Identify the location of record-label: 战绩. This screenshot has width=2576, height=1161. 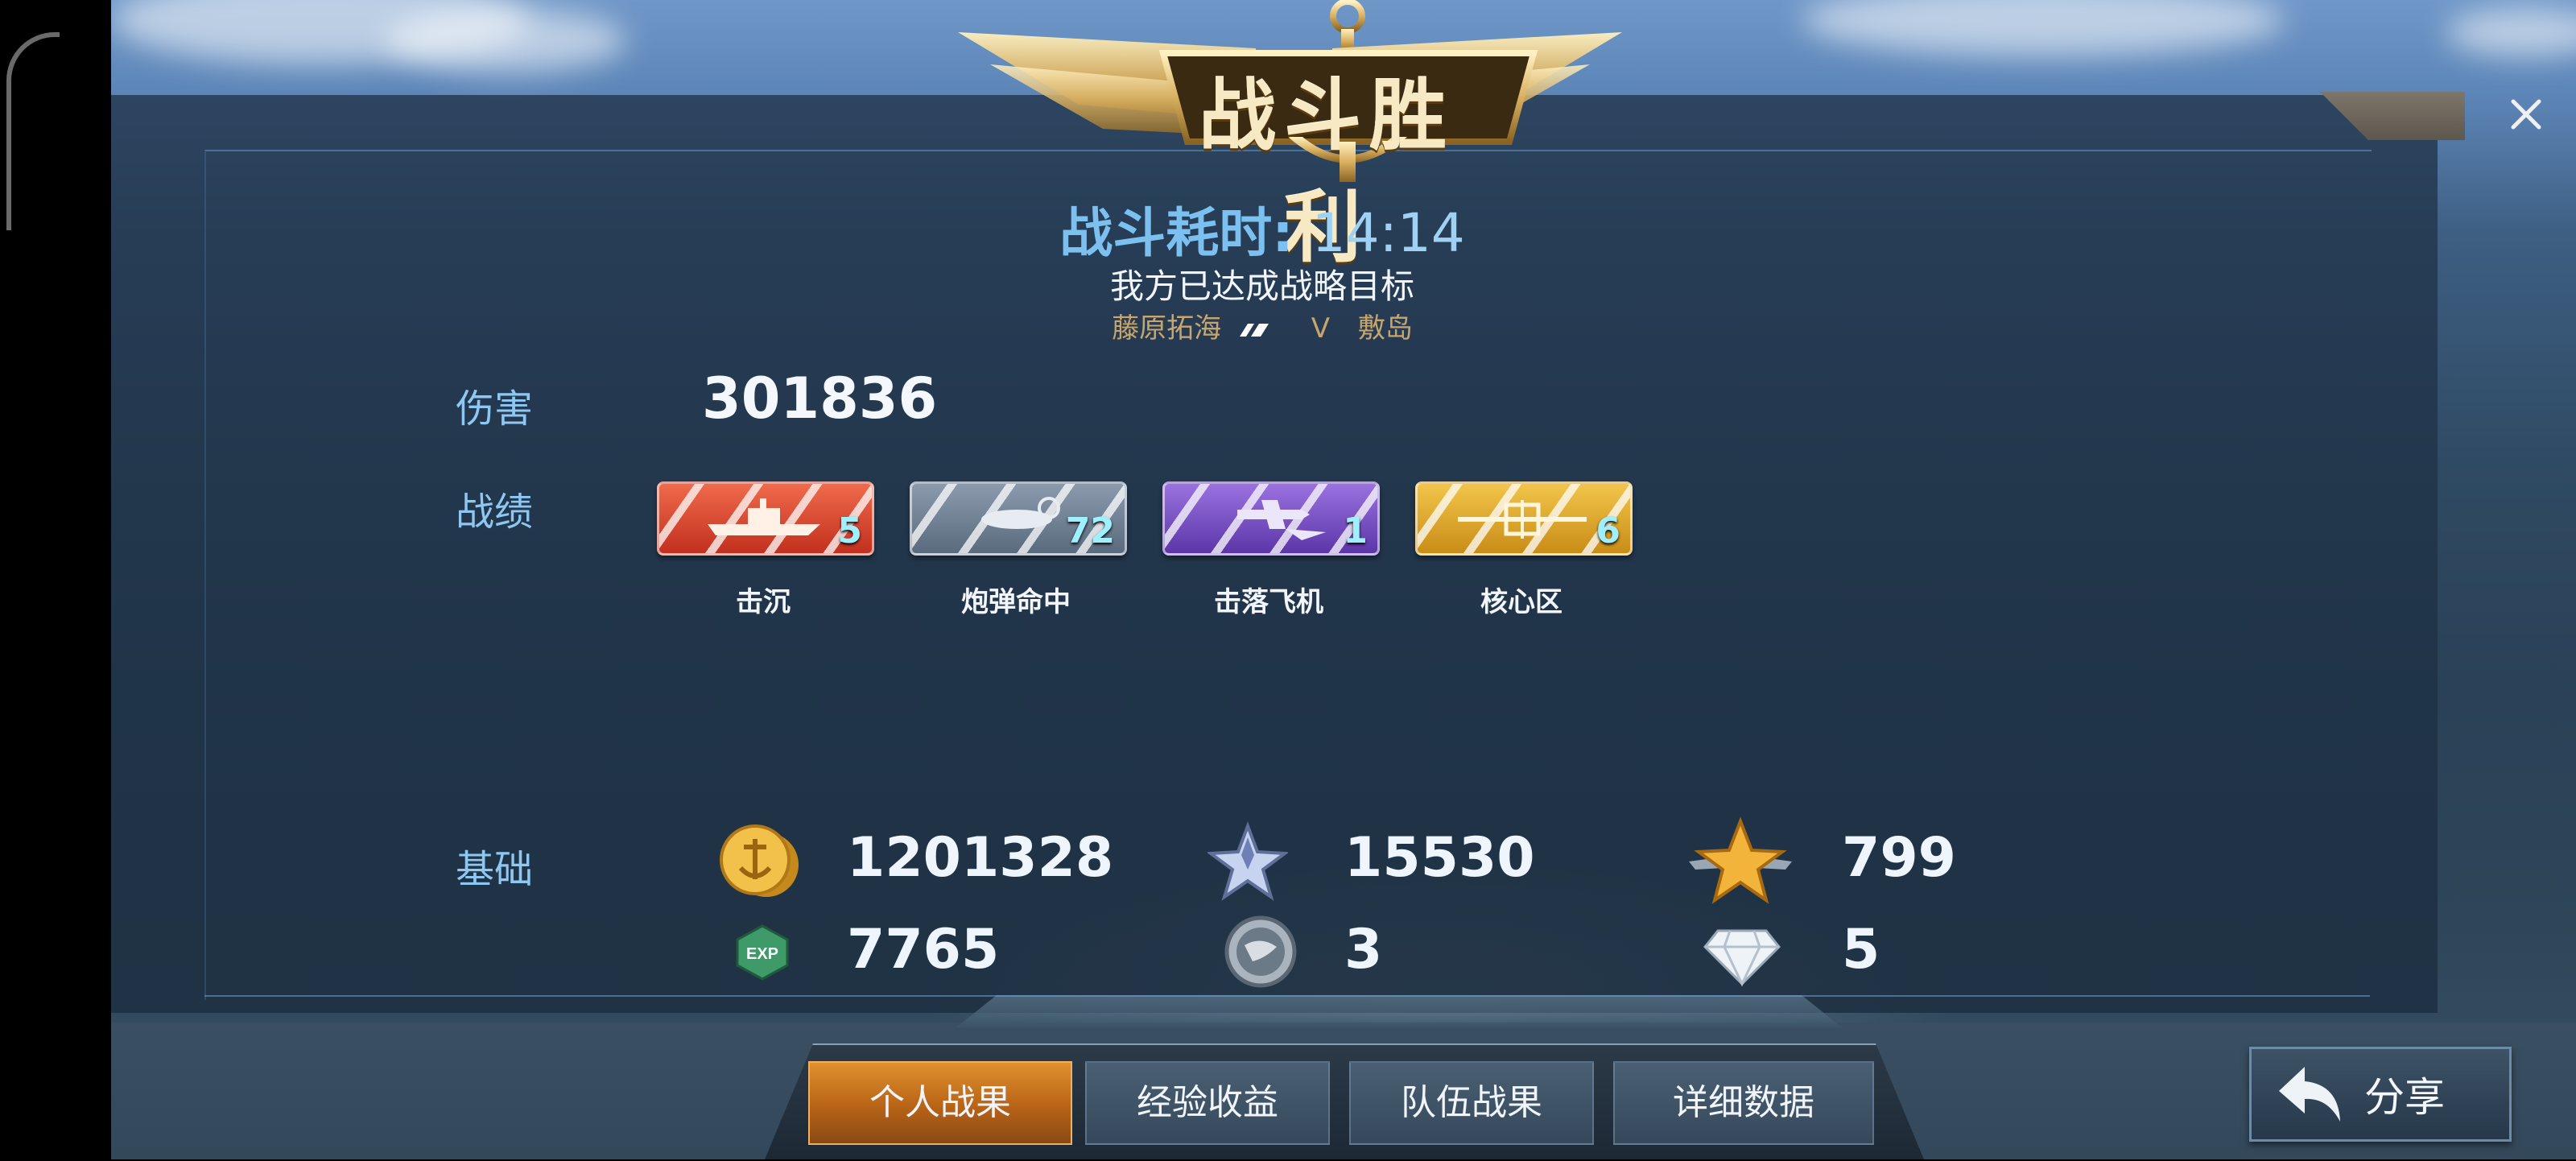
(495, 512).